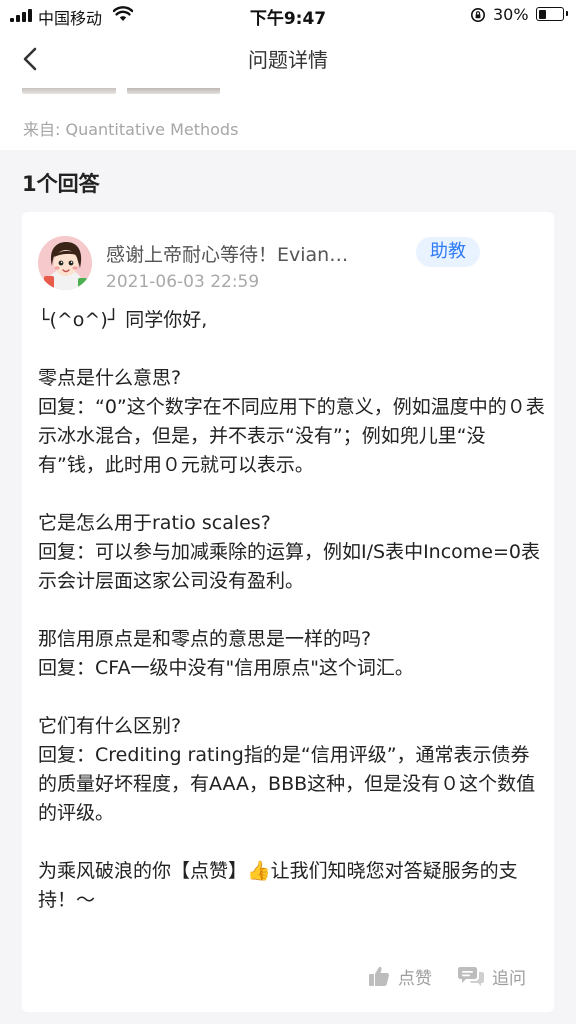 The image size is (576, 1024). What do you see at coordinates (379, 976) in the screenshot?
I see `thumbs-up-icon` at bounding box center [379, 976].